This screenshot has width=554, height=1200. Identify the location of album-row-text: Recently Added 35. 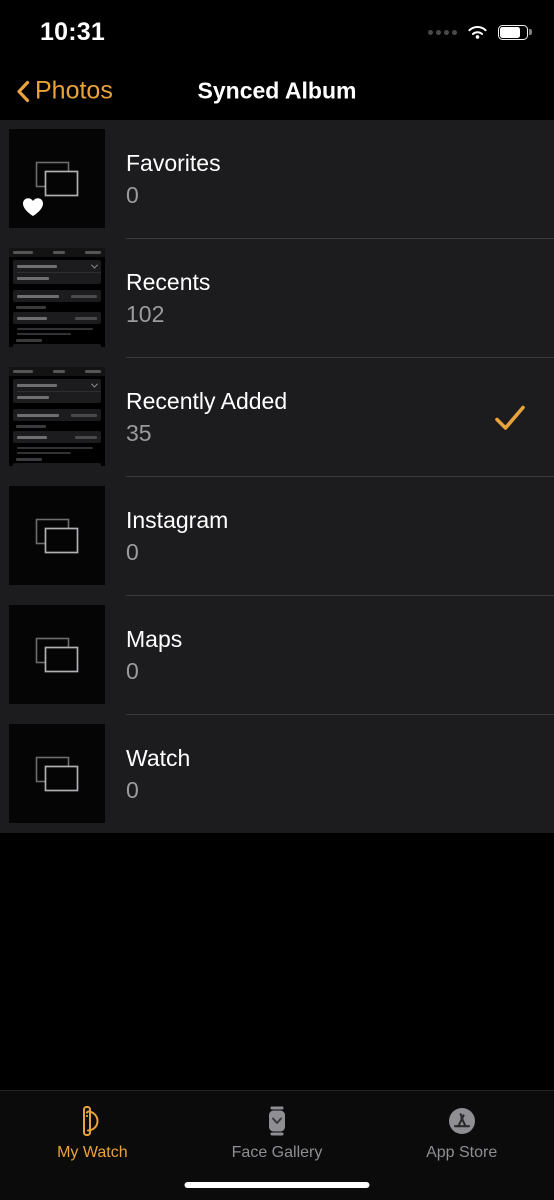
(206, 418).